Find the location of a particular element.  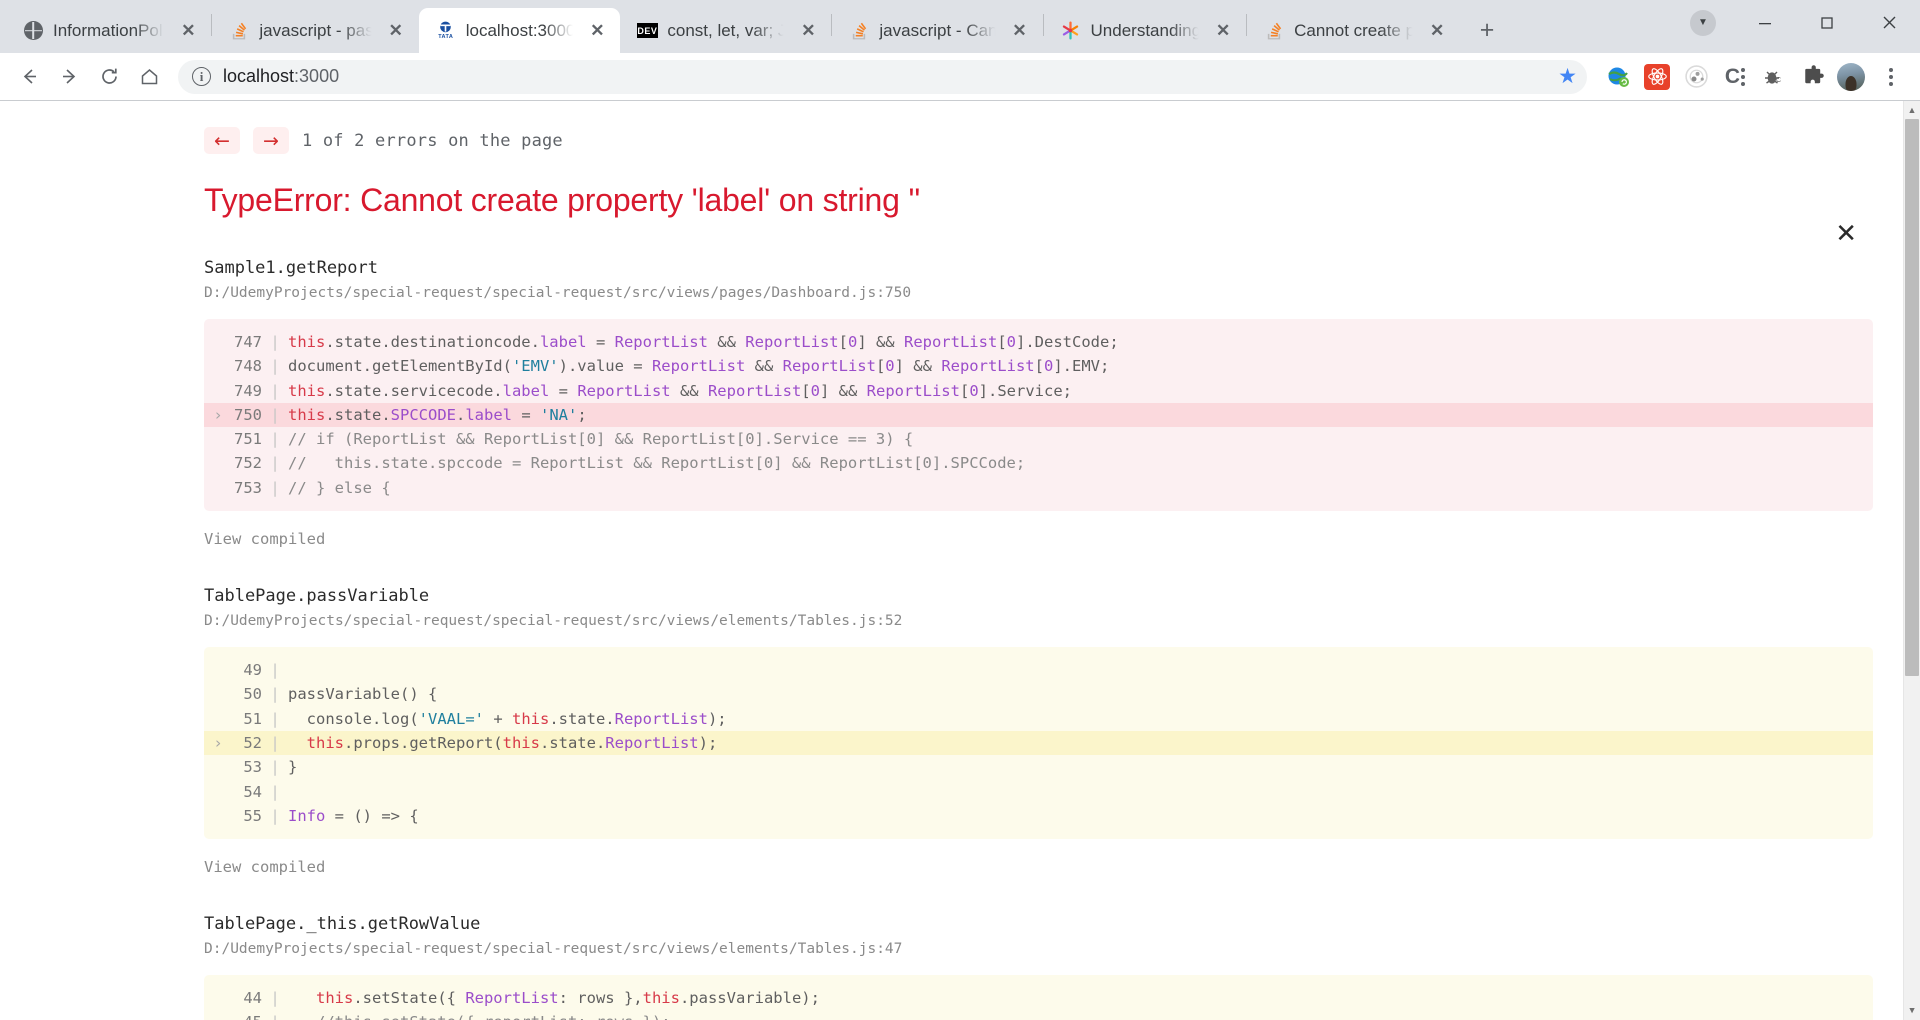

browser-tab: javascript - pas ✕ is located at coordinates (315, 30).